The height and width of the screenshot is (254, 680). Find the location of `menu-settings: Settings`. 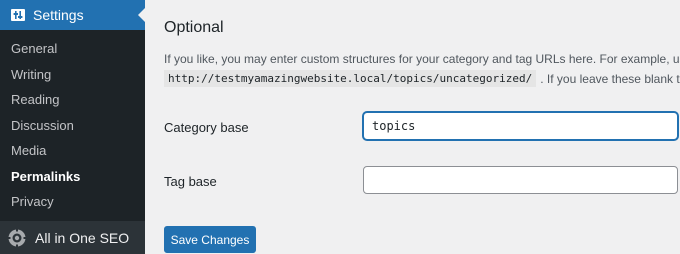

menu-settings: Settings is located at coordinates (73, 15).